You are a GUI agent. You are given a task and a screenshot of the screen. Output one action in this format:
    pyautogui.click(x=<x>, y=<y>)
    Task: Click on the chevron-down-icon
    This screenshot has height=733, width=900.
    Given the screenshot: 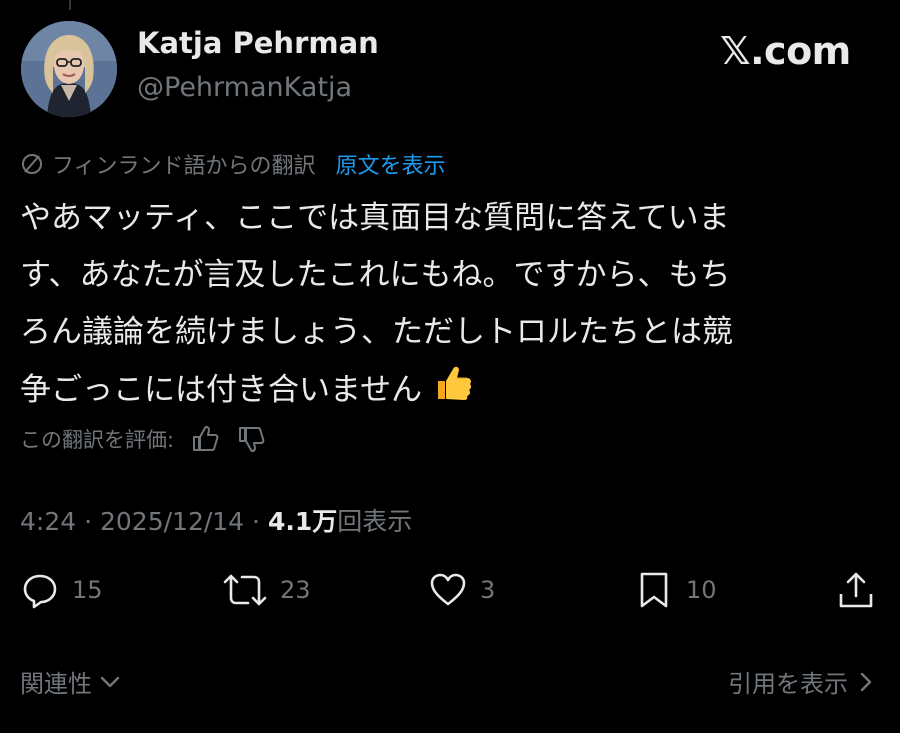 What is the action you would take?
    pyautogui.click(x=110, y=681)
    